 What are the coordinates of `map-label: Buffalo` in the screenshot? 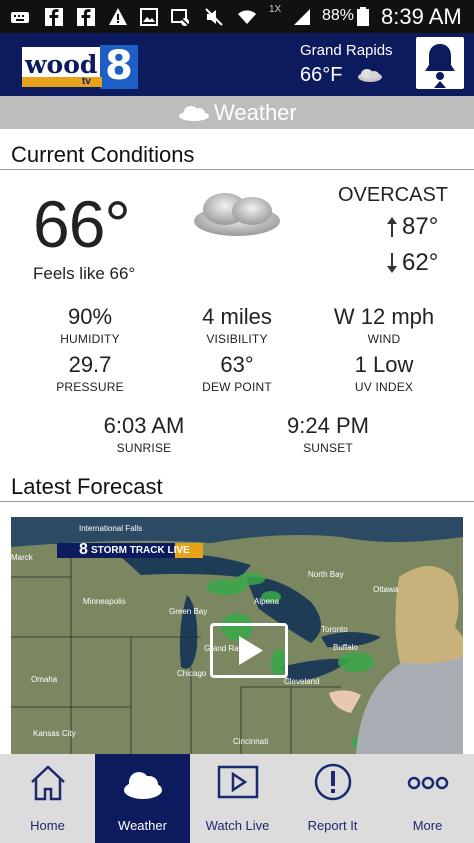 It's located at (345, 647).